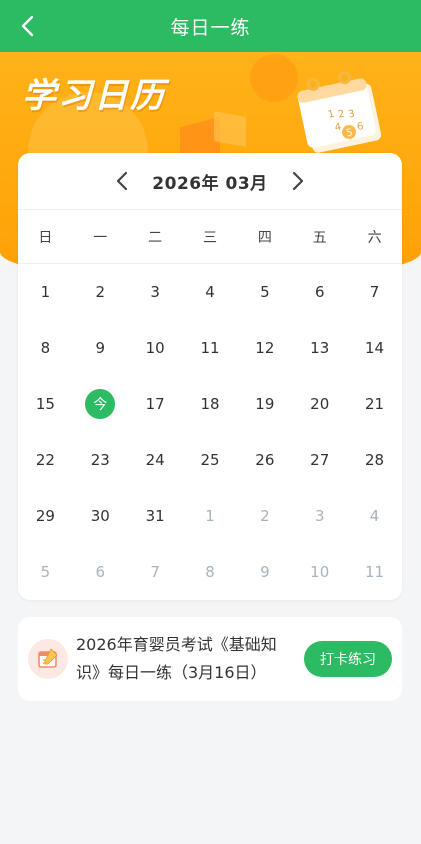 The image size is (421, 844). What do you see at coordinates (374, 348) in the screenshot?
I see `calendar-day: 14` at bounding box center [374, 348].